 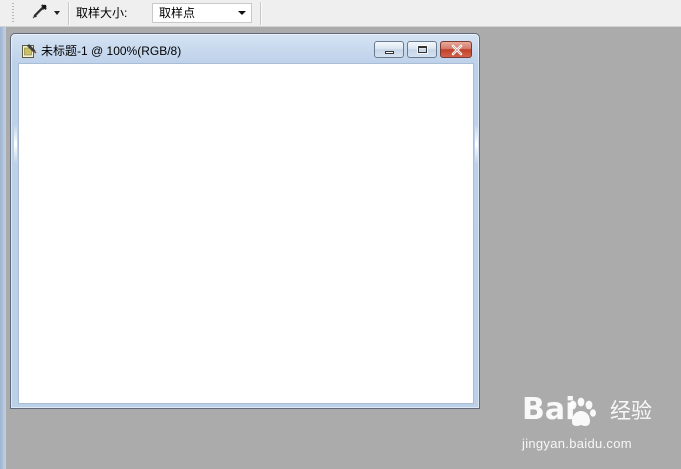 What do you see at coordinates (111, 51) in the screenshot?
I see `document-title: 未标题-1 @ 100%(RGB/8)` at bounding box center [111, 51].